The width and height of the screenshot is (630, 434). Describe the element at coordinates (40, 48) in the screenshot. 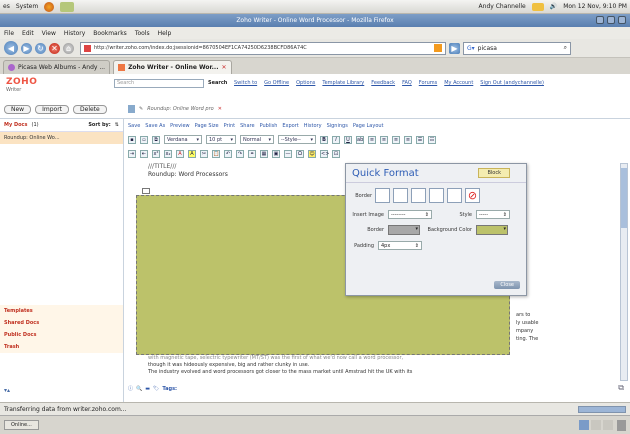

I see `reload-icon: ↻` at that location.